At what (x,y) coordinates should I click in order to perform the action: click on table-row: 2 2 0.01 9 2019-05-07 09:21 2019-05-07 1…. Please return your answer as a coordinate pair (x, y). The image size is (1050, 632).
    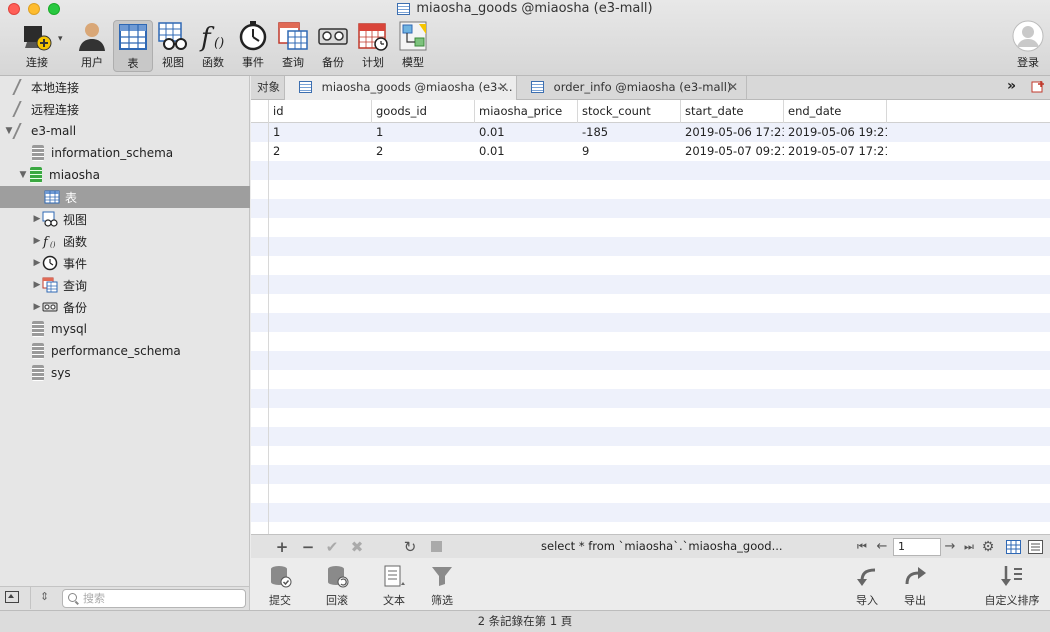
    Looking at the image, I should click on (650, 151).